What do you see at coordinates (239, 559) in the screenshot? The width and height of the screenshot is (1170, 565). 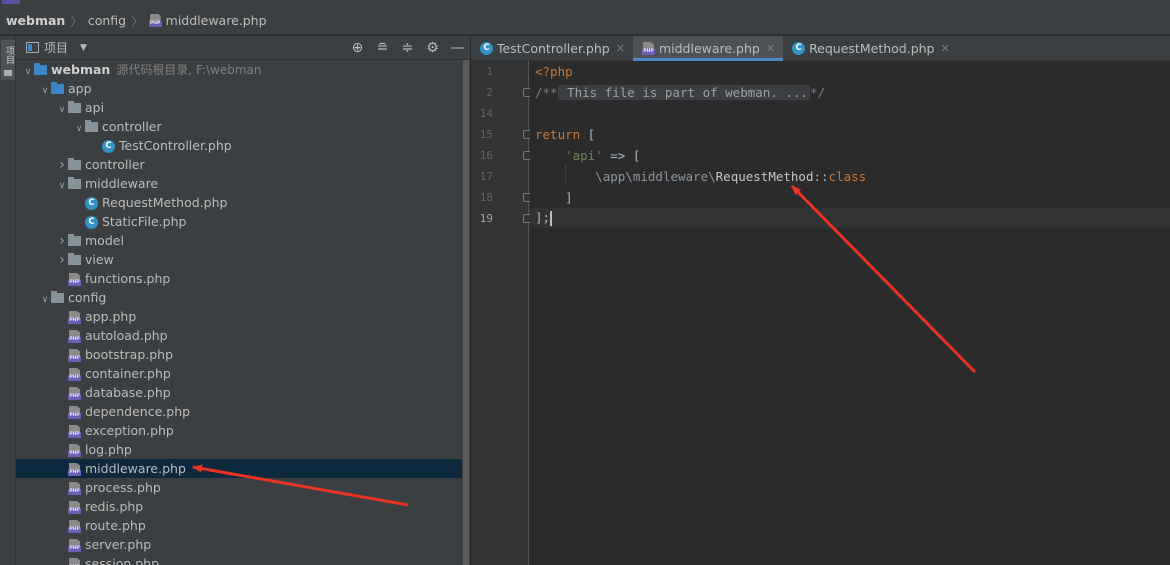 I see `tree-item: session.php` at bounding box center [239, 559].